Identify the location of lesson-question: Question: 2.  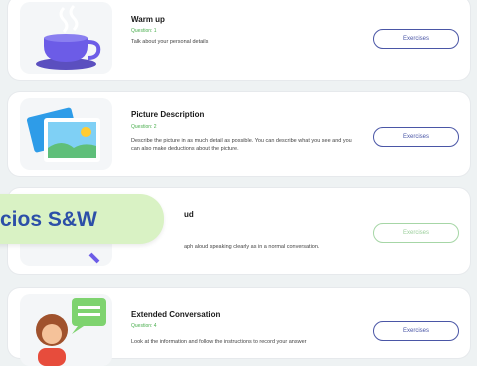
(144, 127).